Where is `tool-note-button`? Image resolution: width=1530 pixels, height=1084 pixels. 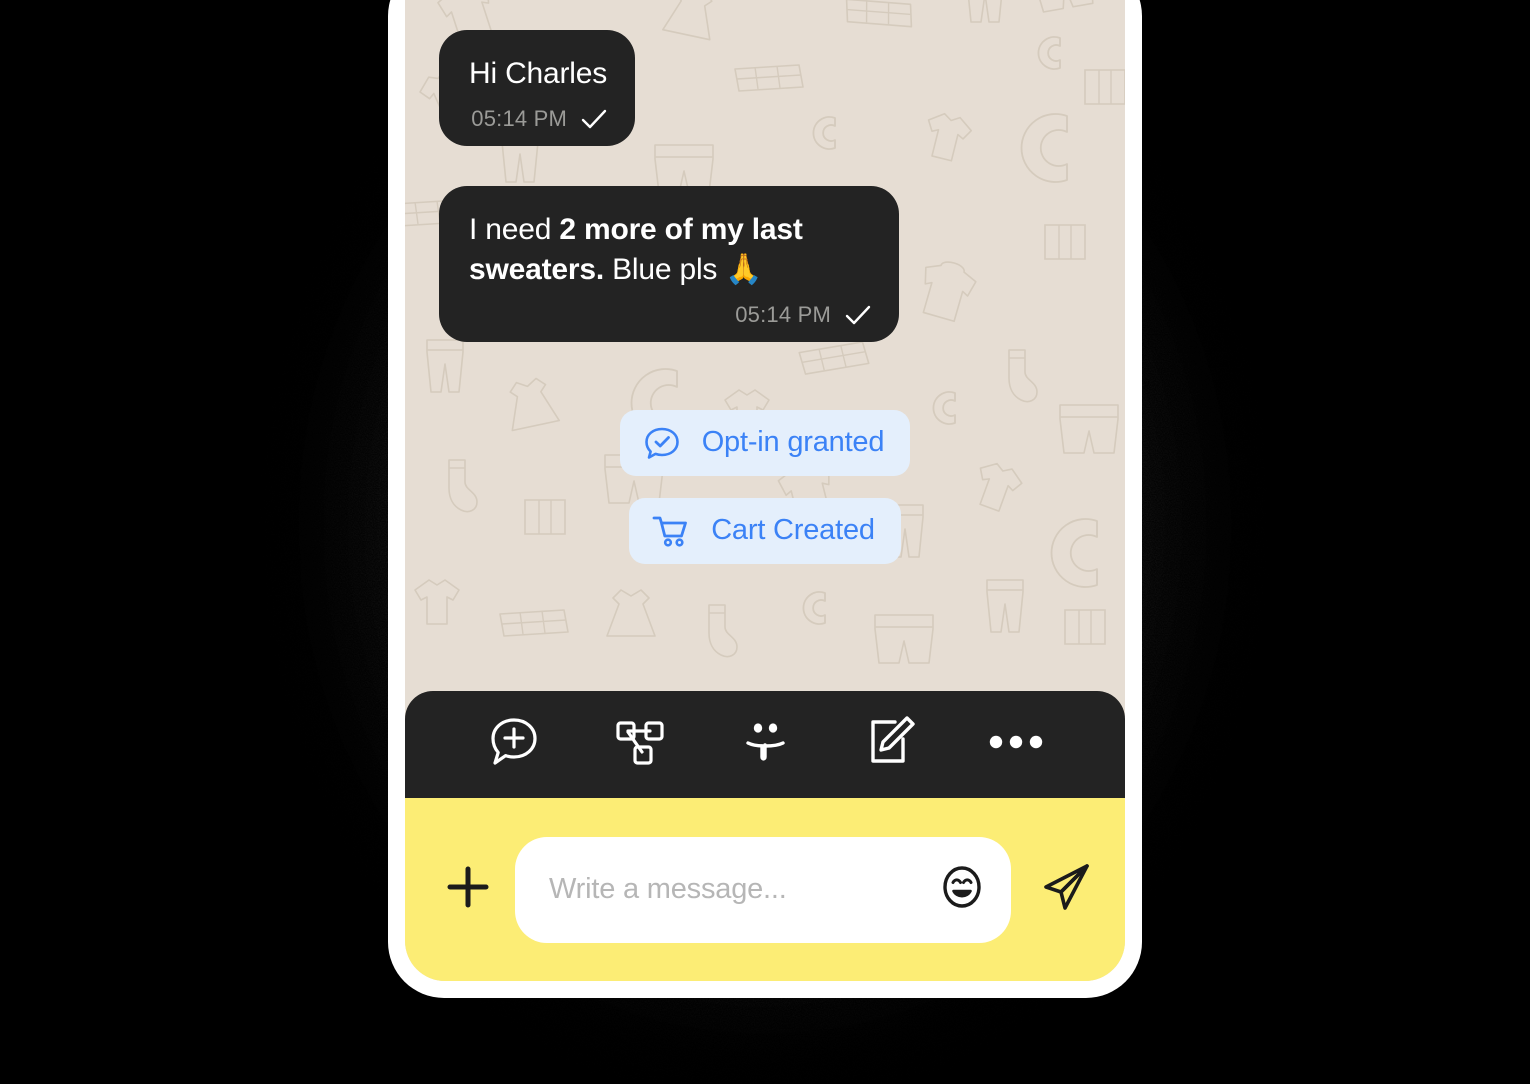
tool-note-button is located at coordinates (891, 744).